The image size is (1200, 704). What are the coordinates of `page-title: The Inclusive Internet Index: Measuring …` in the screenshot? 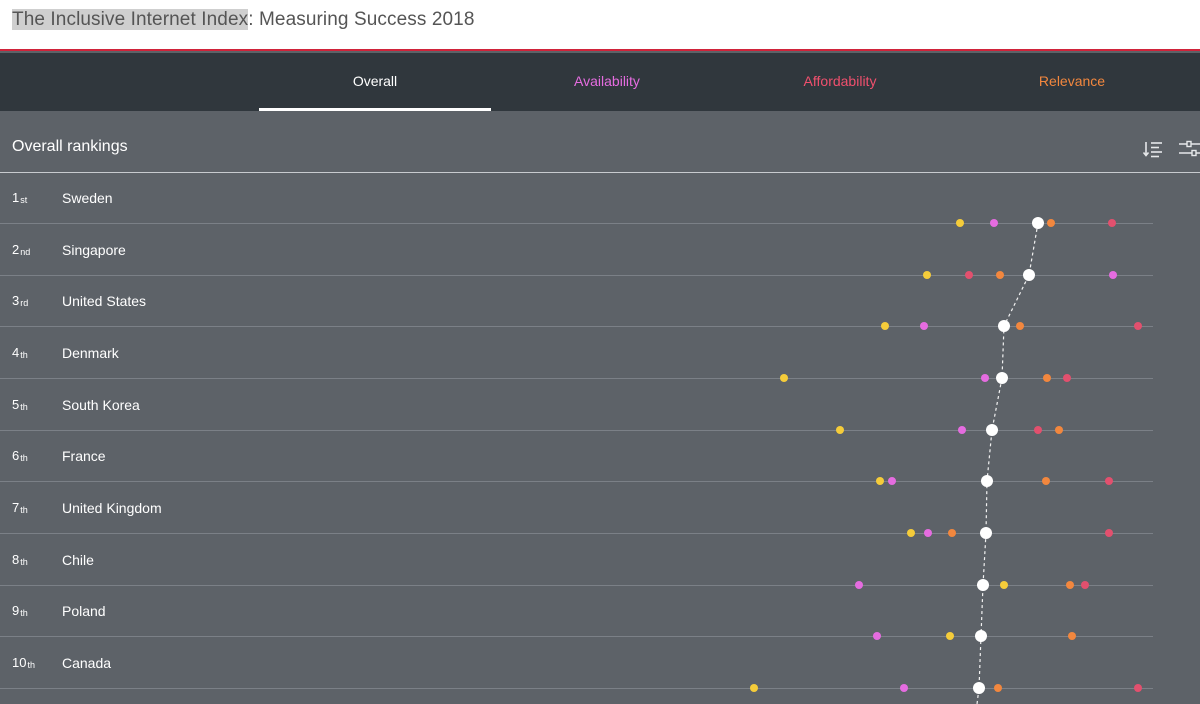 It's located at (243, 20).